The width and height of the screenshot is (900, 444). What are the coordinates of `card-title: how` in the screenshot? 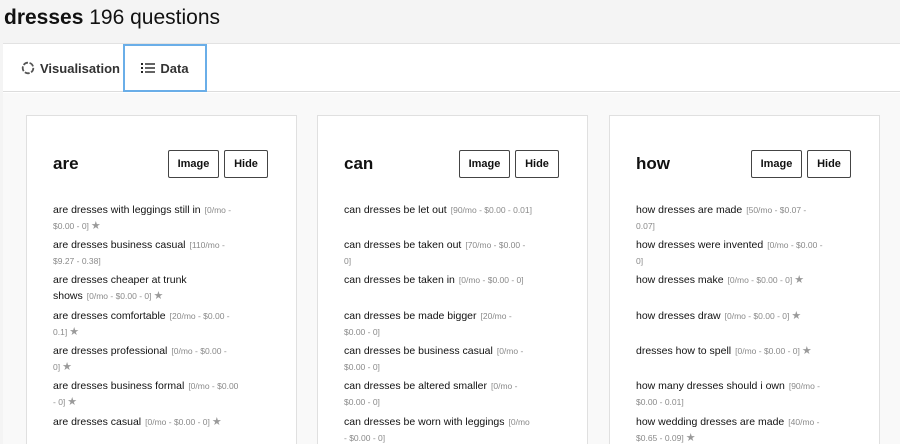 It's located at (653, 163).